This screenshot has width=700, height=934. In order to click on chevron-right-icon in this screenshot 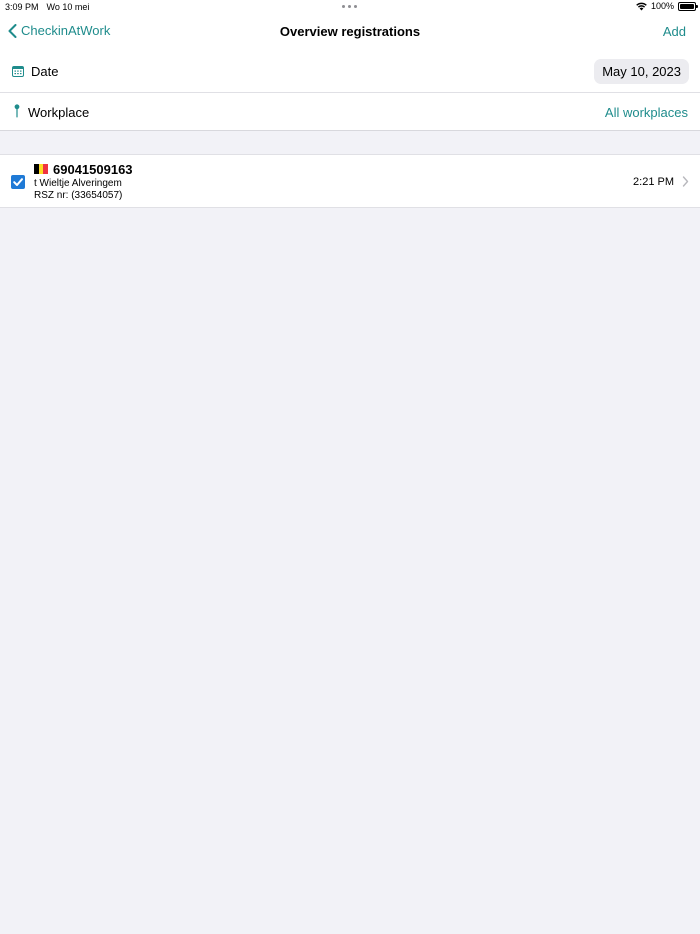, I will do `click(685, 181)`.